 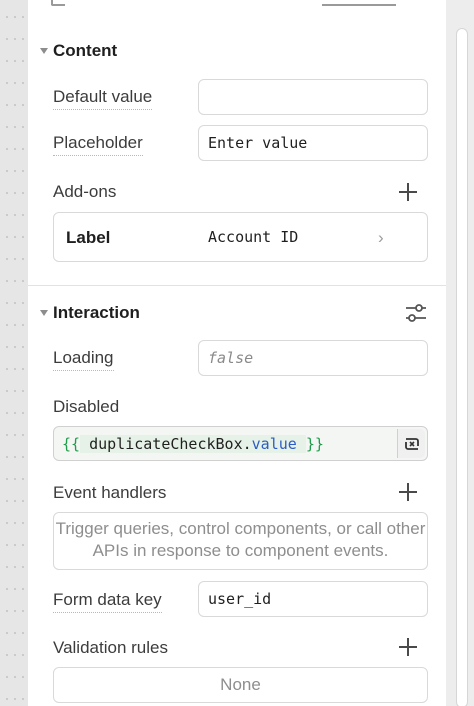 What do you see at coordinates (408, 492) in the screenshot?
I see `add-event-handler-plus-icon` at bounding box center [408, 492].